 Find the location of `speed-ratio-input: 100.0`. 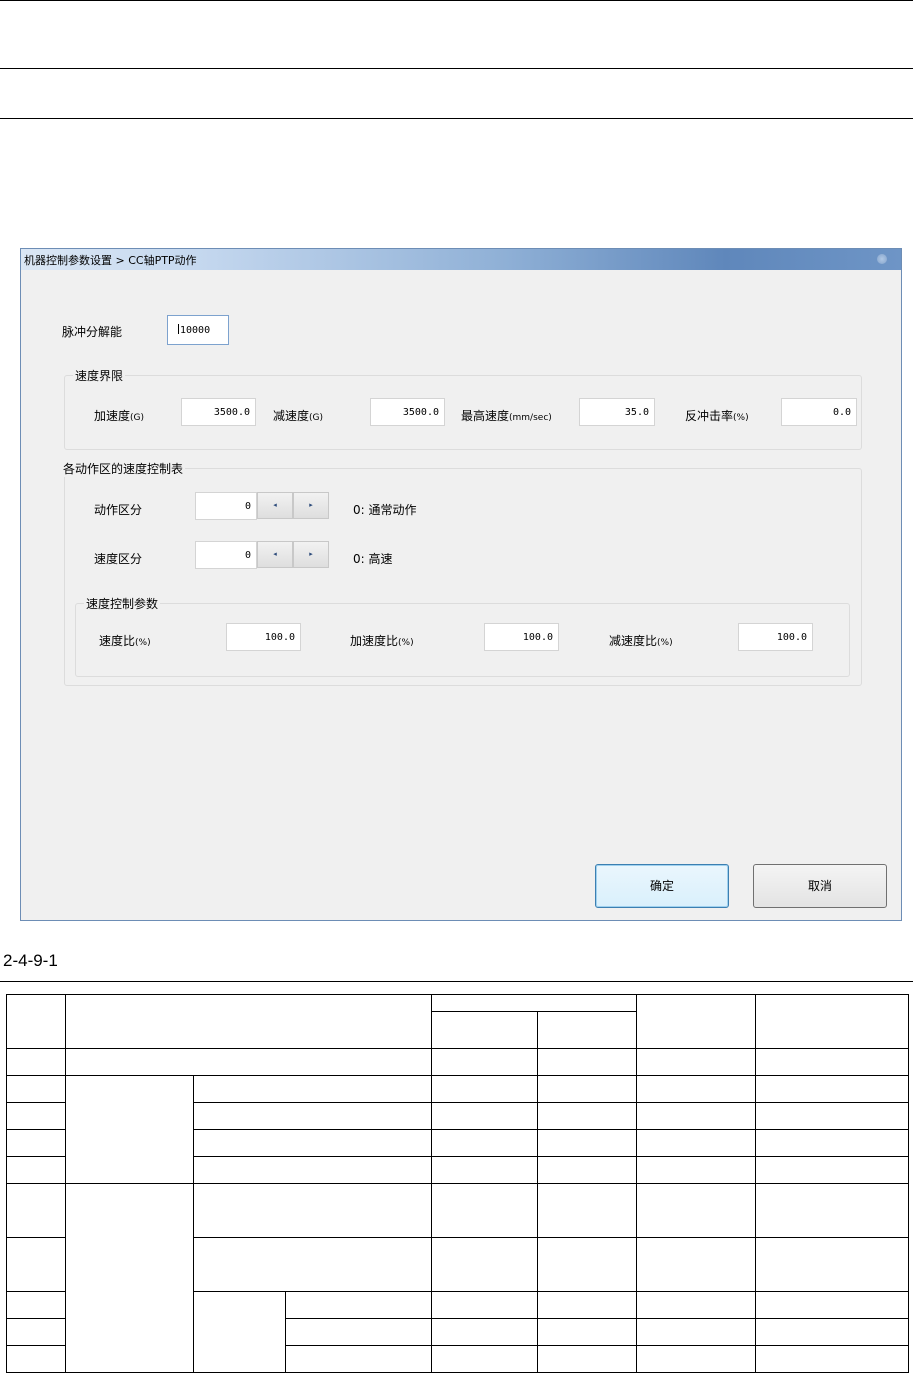

speed-ratio-input: 100.0 is located at coordinates (263, 637).